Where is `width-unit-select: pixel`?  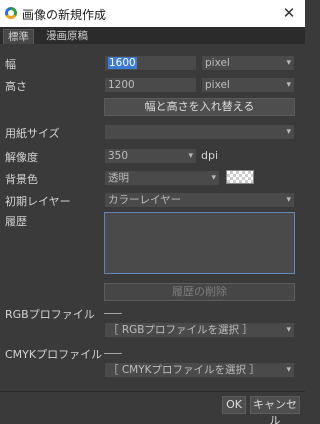
width-unit-select: pixel is located at coordinates (248, 63).